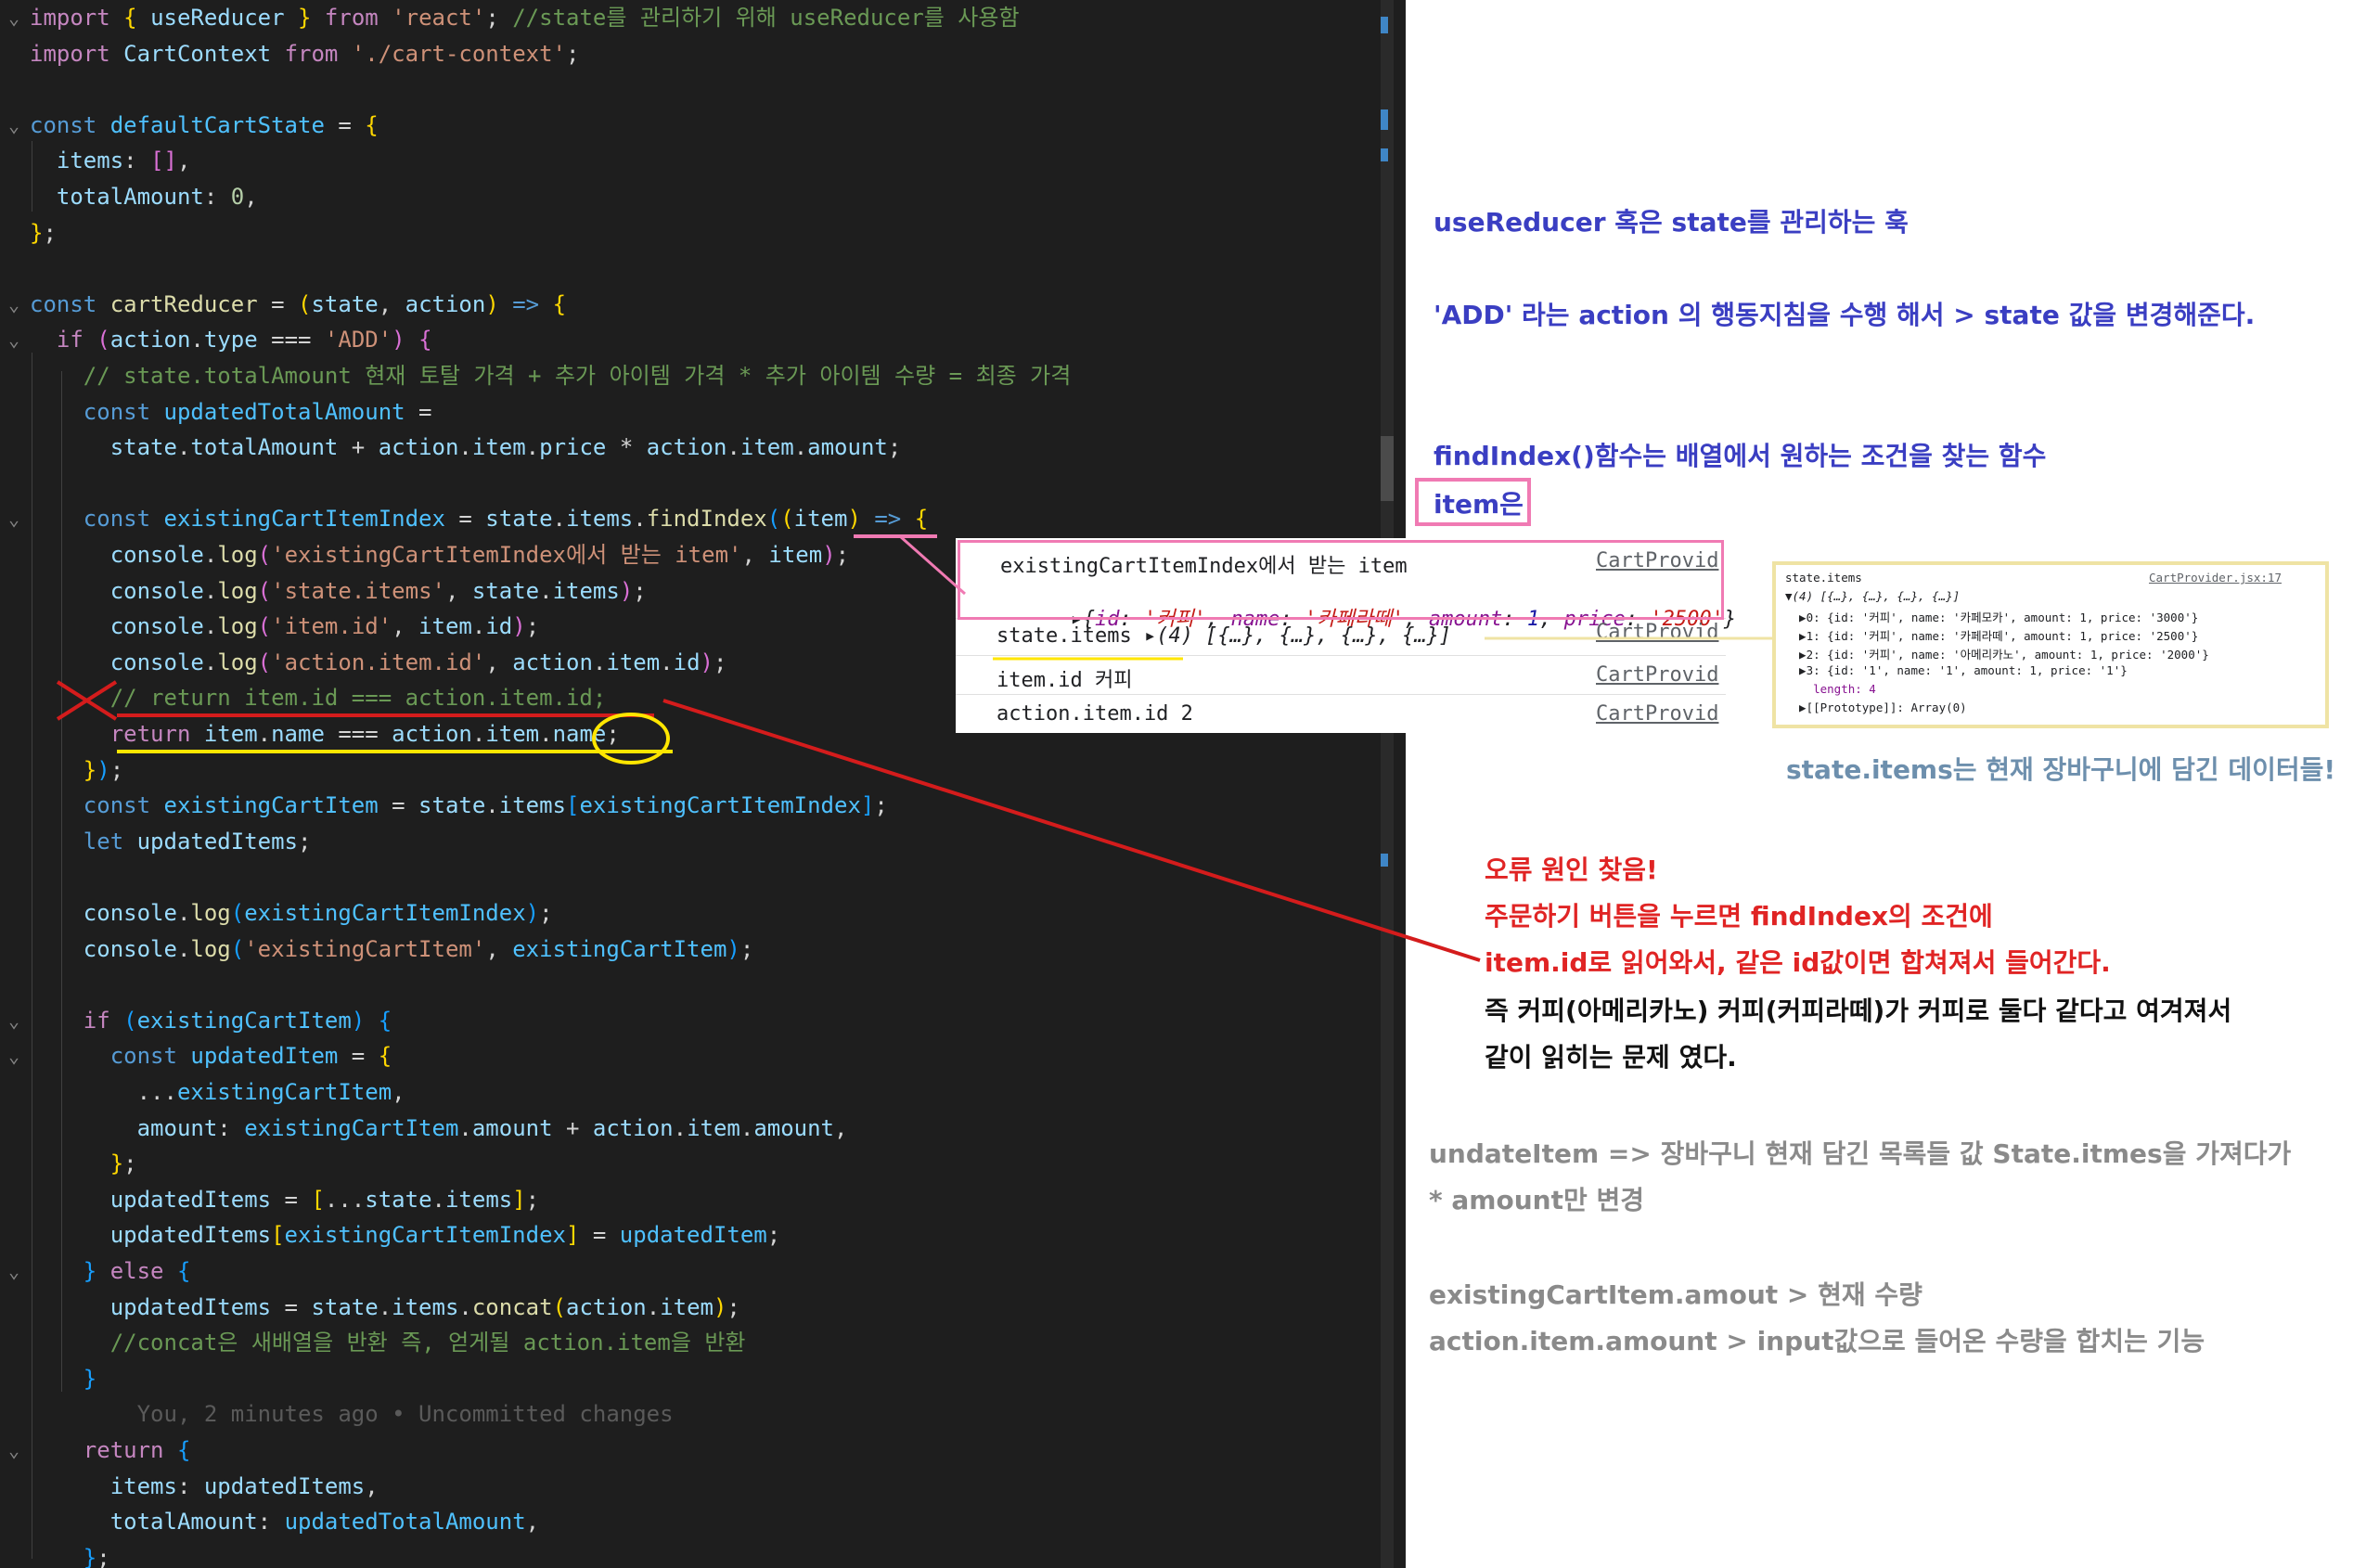 The height and width of the screenshot is (1568, 2366). I want to click on arrow-to-error-note, so click(1072, 830).